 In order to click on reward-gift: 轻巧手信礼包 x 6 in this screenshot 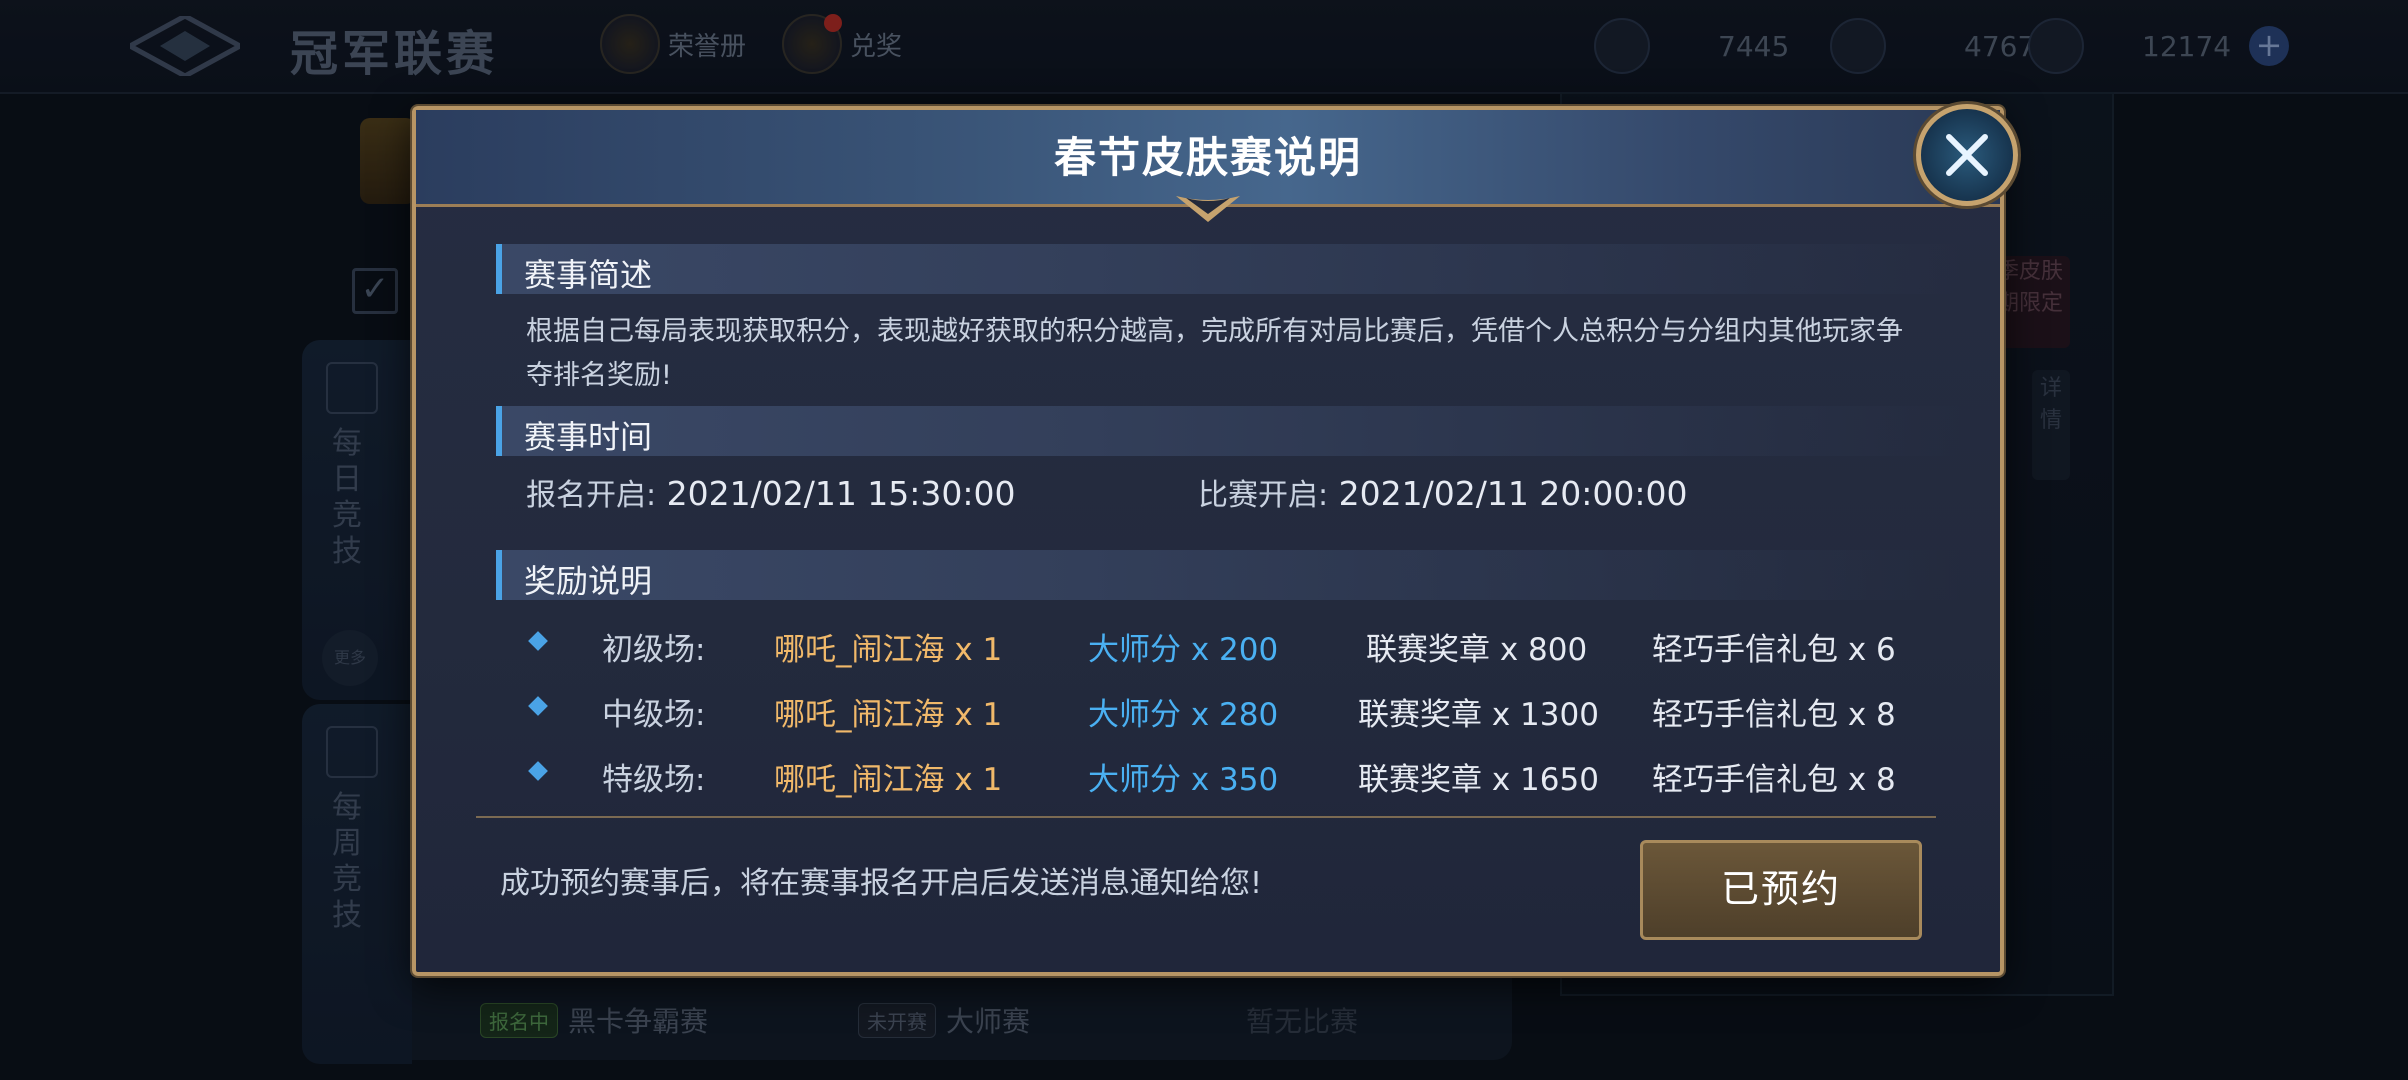, I will do `click(1774, 650)`.